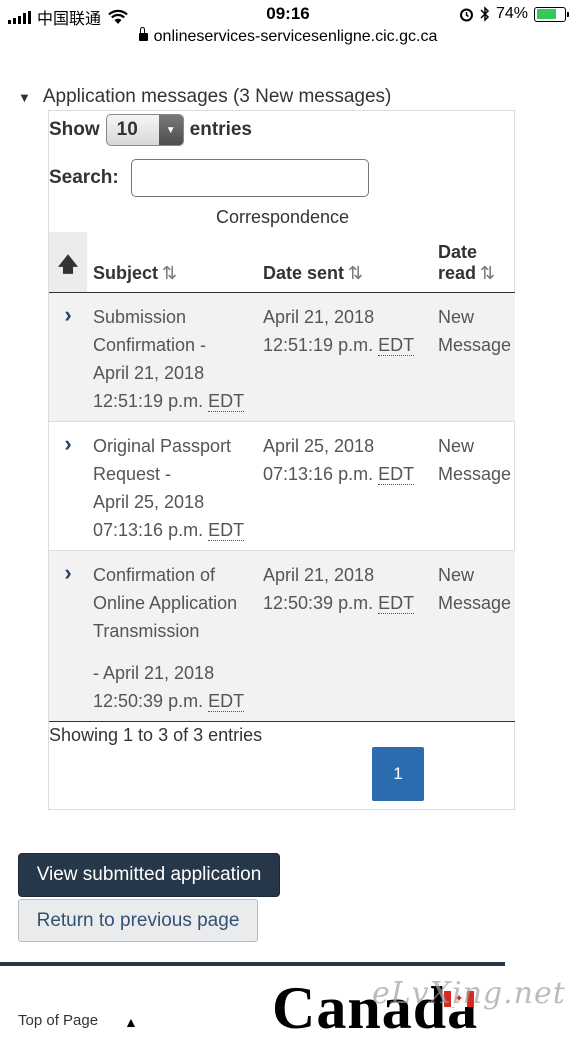 The width and height of the screenshot is (576, 1043). Describe the element at coordinates (476, 262) in the screenshot. I see `date-read-header: Date read ⇅` at that location.